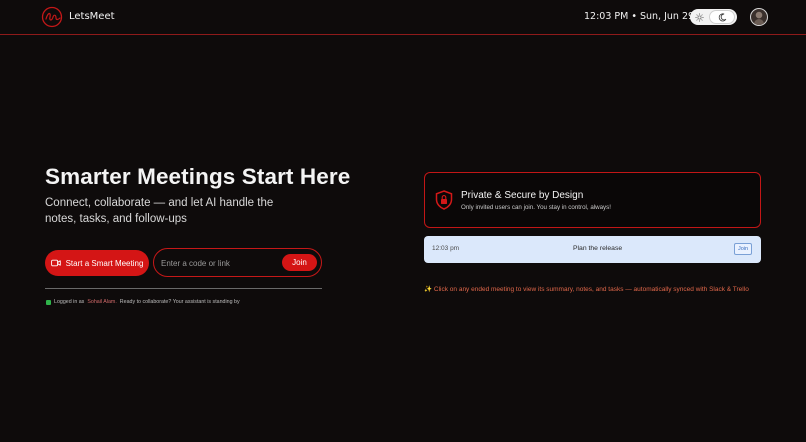 This screenshot has width=806, height=442. What do you see at coordinates (639, 16) in the screenshot?
I see `date-time-display: 12:03 PM • Sun, Jun 29` at bounding box center [639, 16].